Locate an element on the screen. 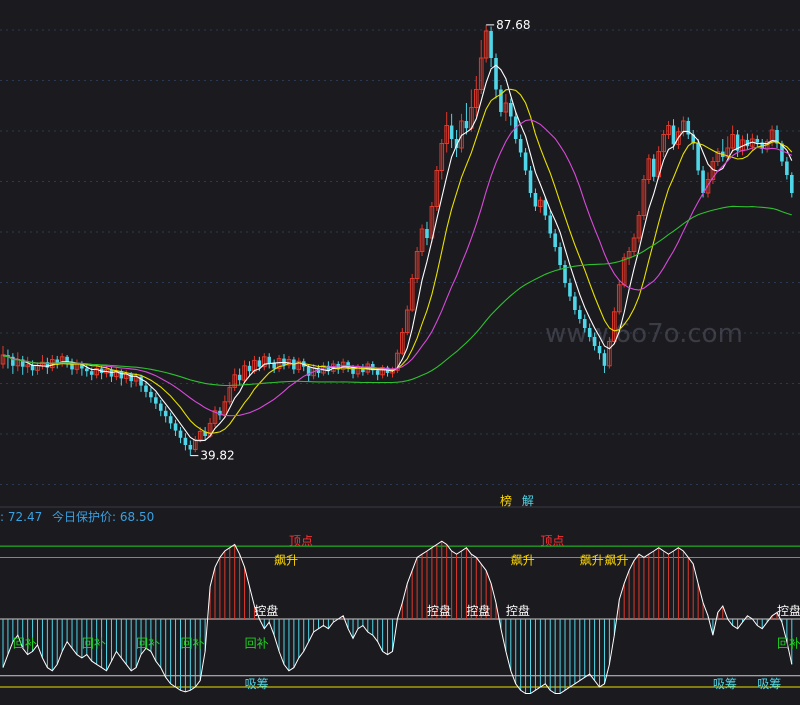  indicator-value: : 72.47 is located at coordinates (21, 517).